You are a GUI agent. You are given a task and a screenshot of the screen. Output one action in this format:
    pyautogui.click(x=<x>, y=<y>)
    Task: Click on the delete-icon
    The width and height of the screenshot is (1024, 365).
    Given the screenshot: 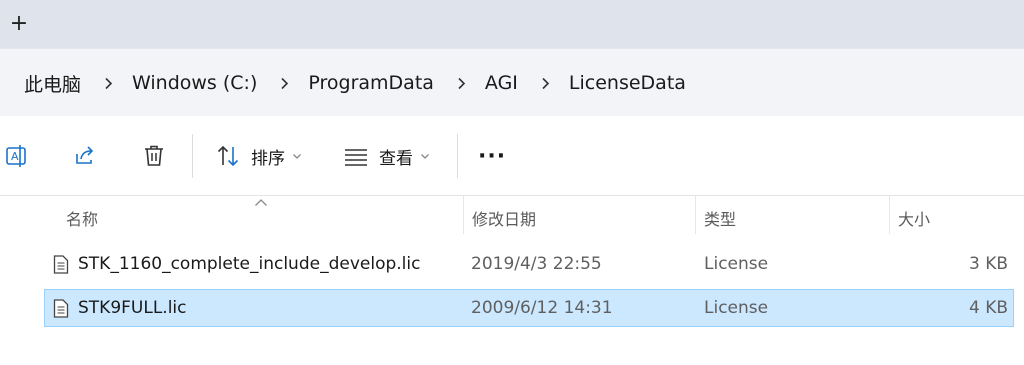 What is the action you would take?
    pyautogui.click(x=154, y=155)
    